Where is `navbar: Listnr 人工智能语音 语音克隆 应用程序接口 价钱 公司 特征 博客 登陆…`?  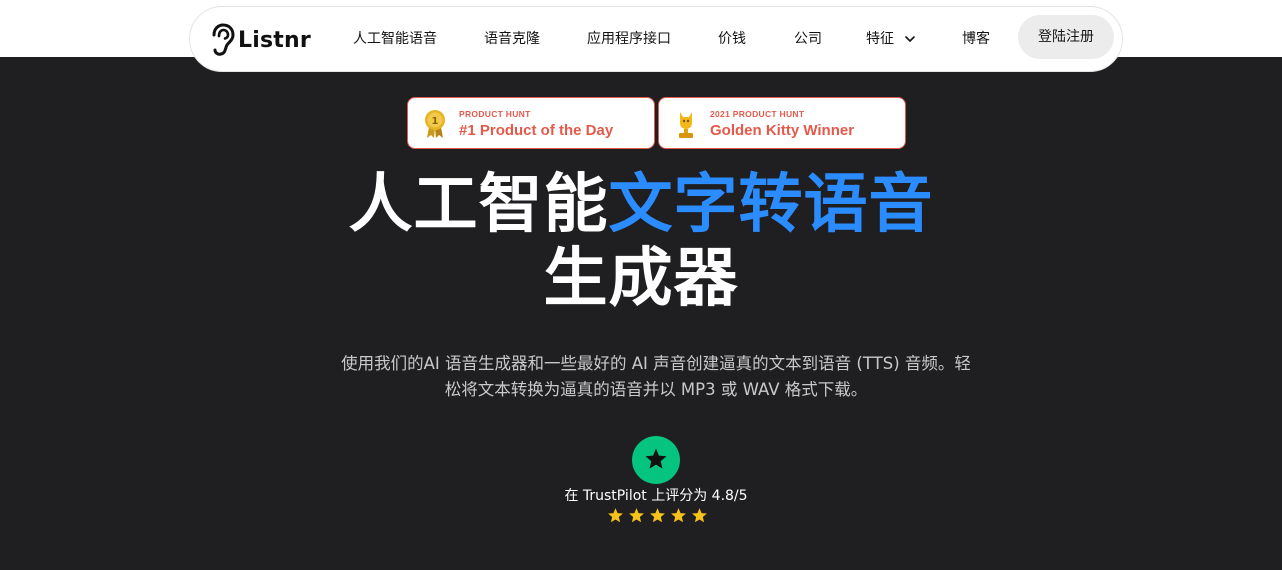
navbar: Listnr 人工智能语音 语音克隆 应用程序接口 价钱 公司 特征 博客 登陆… is located at coordinates (656, 39).